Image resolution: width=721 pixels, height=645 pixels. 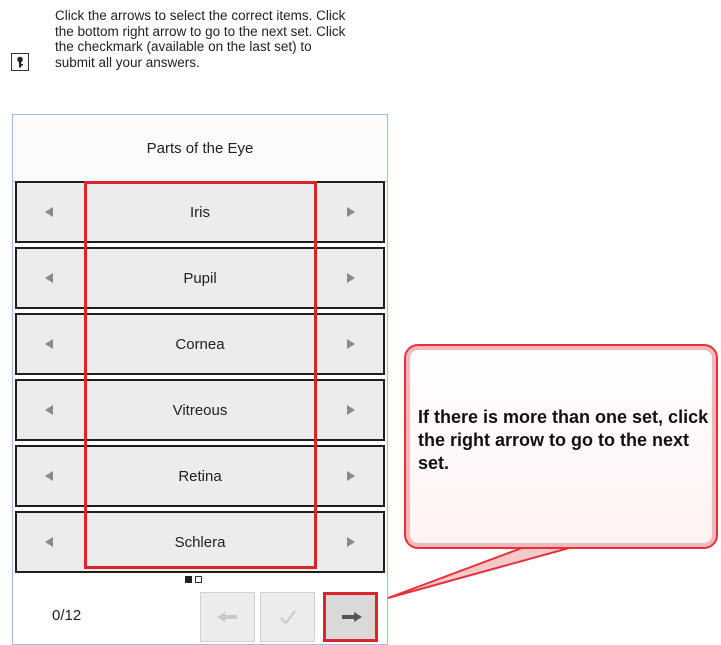 I want to click on next-button, so click(x=350, y=617).